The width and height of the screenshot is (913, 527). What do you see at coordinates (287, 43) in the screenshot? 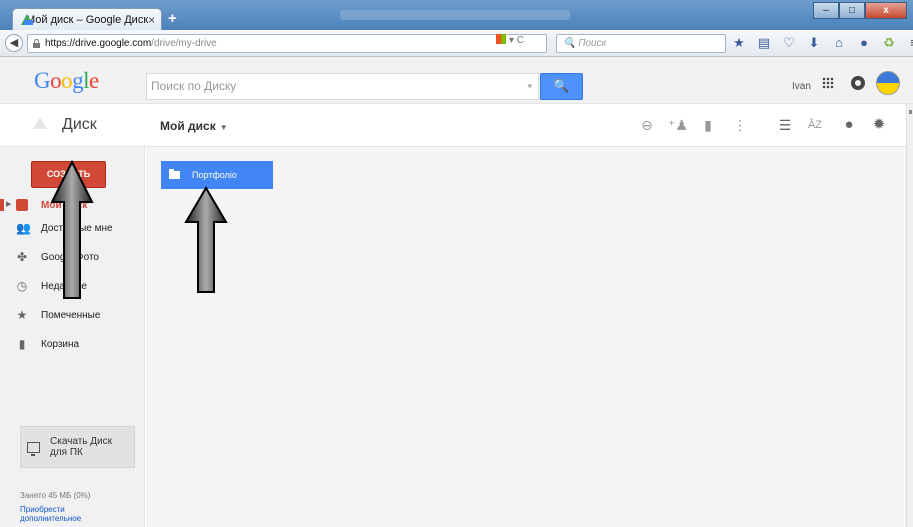
I see `address-bar: https://drive.google.com/drive/my-drive` at bounding box center [287, 43].